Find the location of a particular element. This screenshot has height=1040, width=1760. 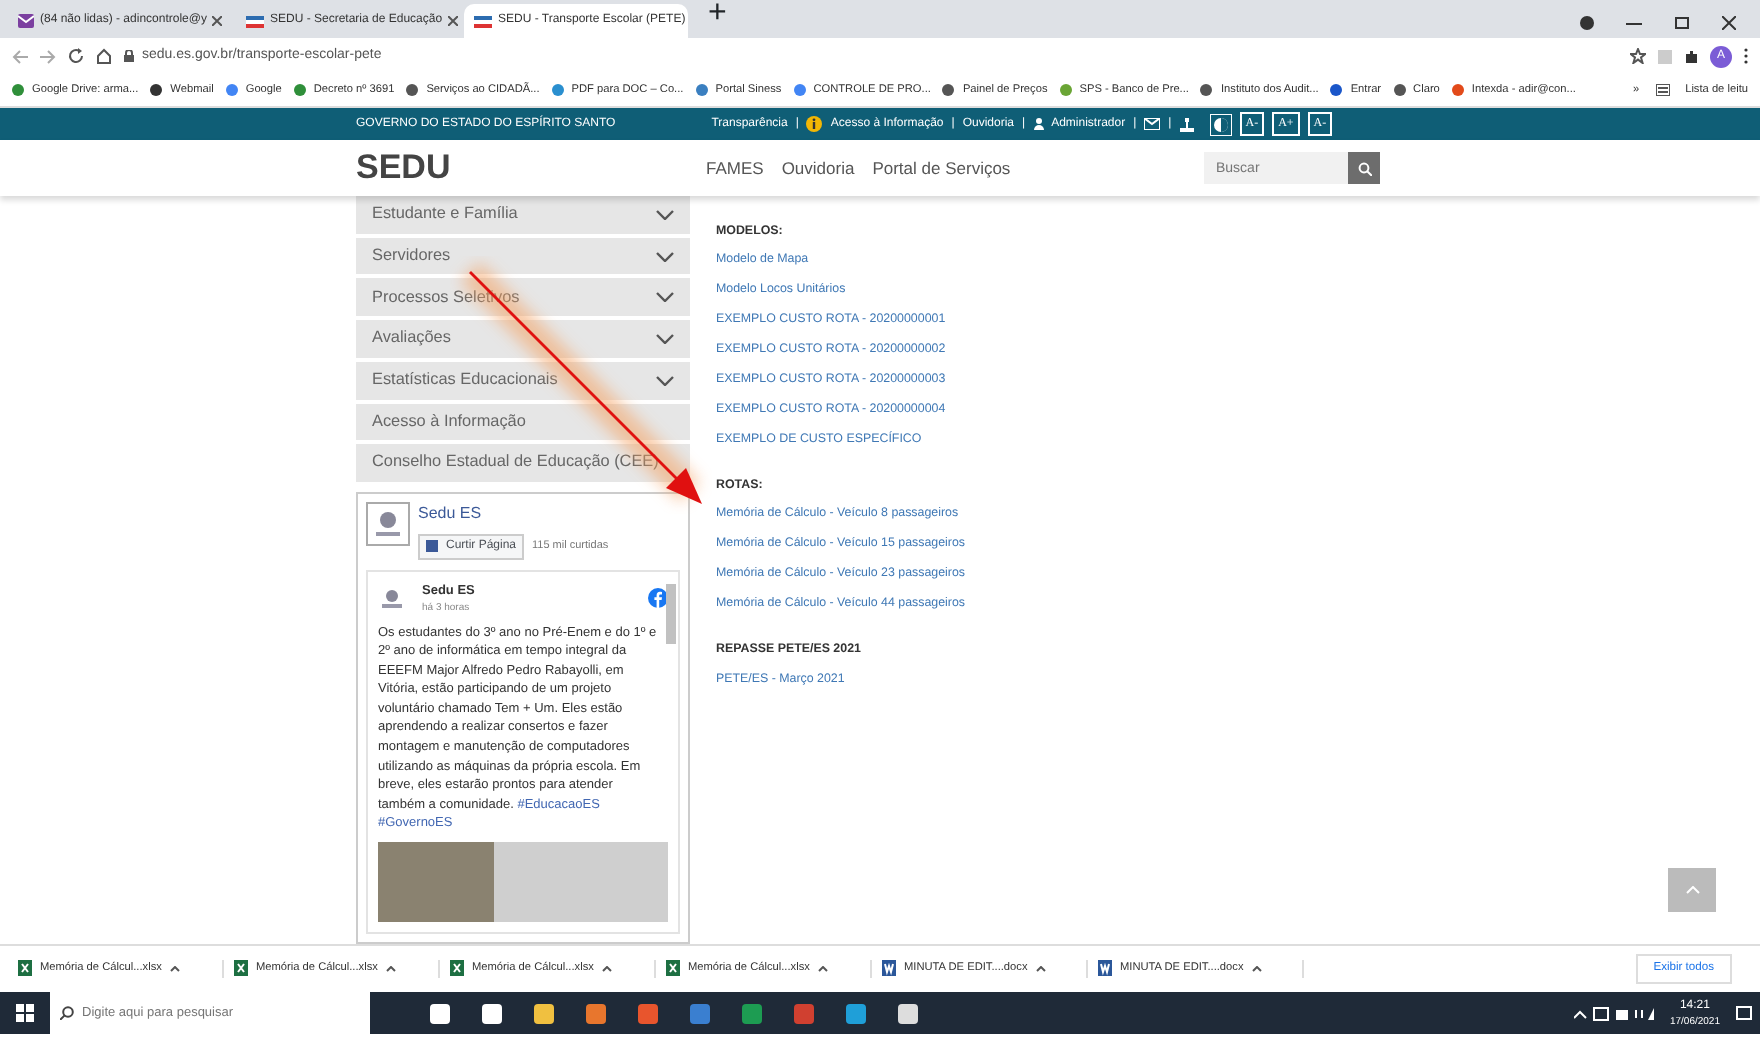

tray-icons-icon is located at coordinates (1613, 1013).